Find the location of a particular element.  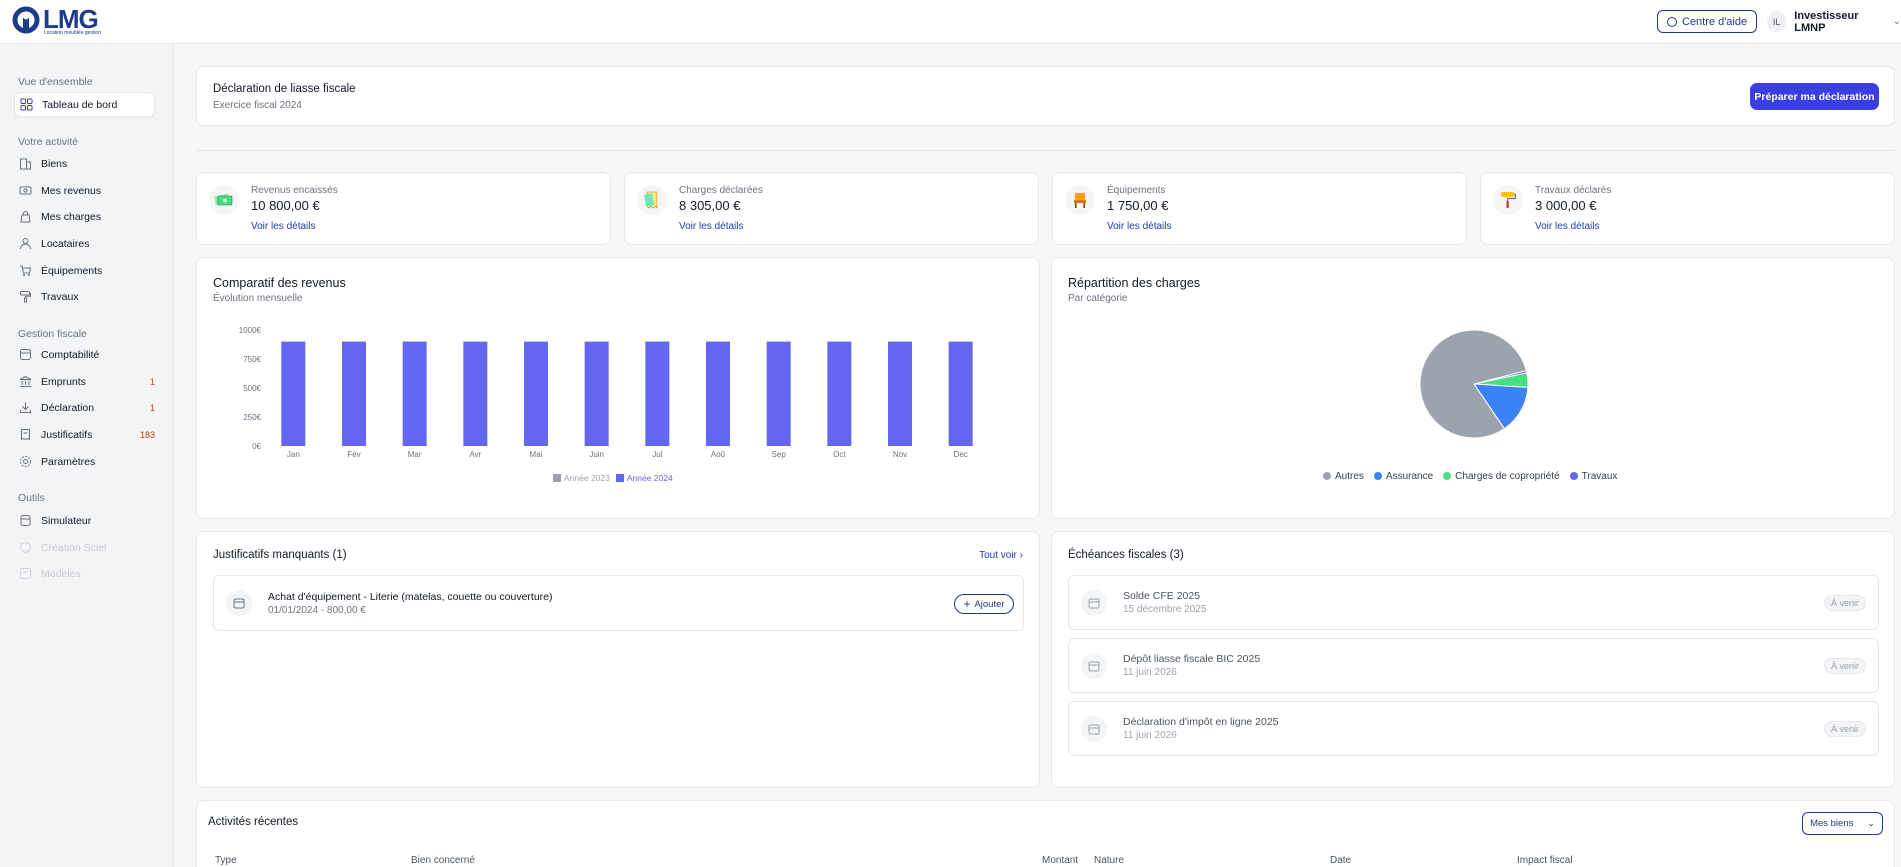

column-header: Bien concerné is located at coordinates (443, 860).